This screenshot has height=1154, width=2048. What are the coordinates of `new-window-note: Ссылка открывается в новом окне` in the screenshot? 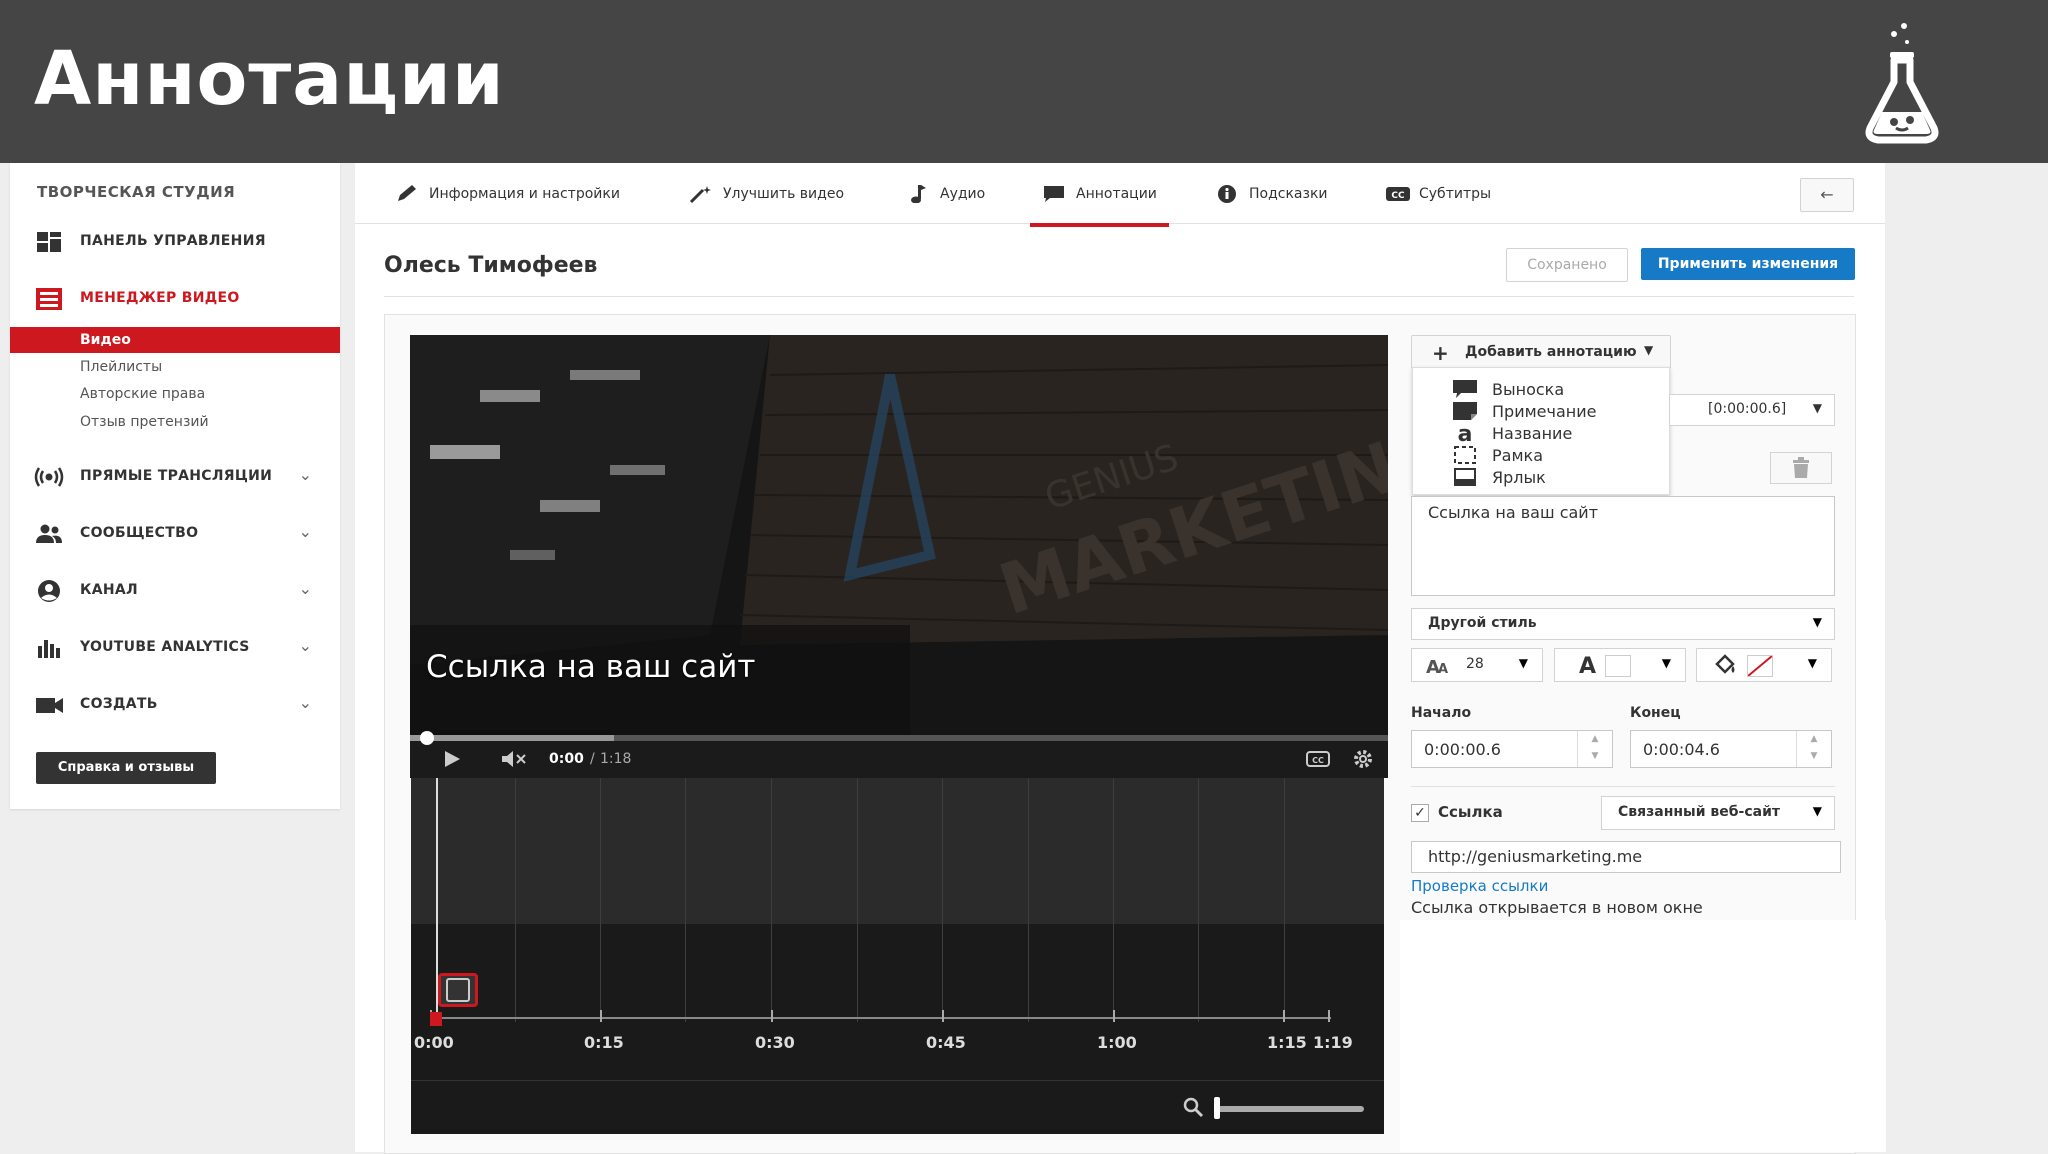 It's located at (1557, 907).